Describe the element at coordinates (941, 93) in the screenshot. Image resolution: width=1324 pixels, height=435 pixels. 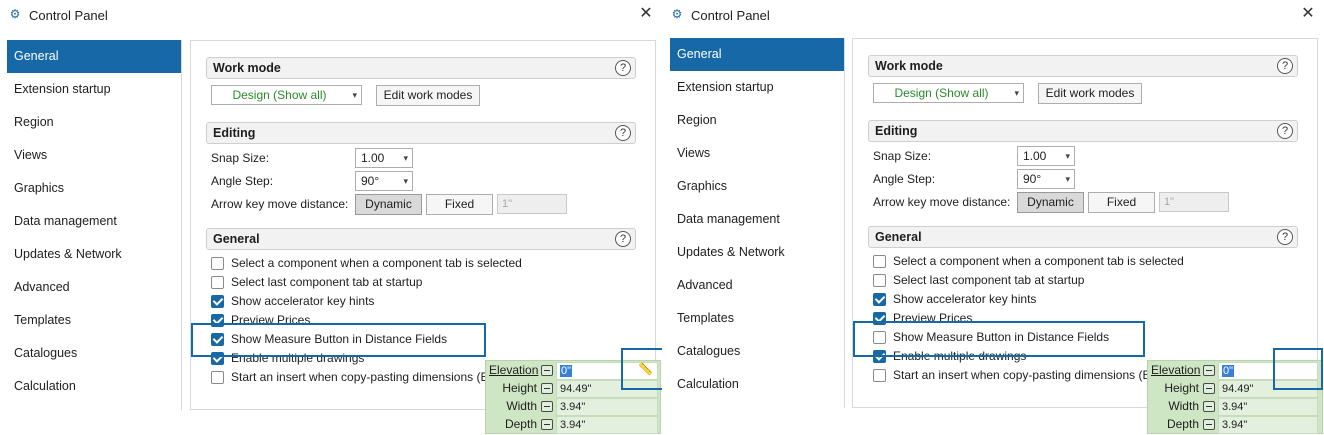
I see `work-mode-value: Design (Show all)` at that location.